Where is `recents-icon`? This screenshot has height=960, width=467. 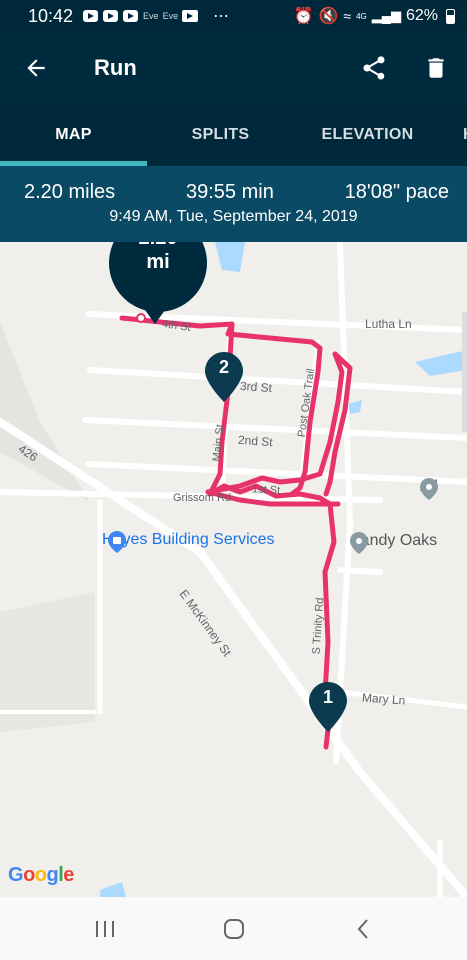 recents-icon is located at coordinates (104, 928).